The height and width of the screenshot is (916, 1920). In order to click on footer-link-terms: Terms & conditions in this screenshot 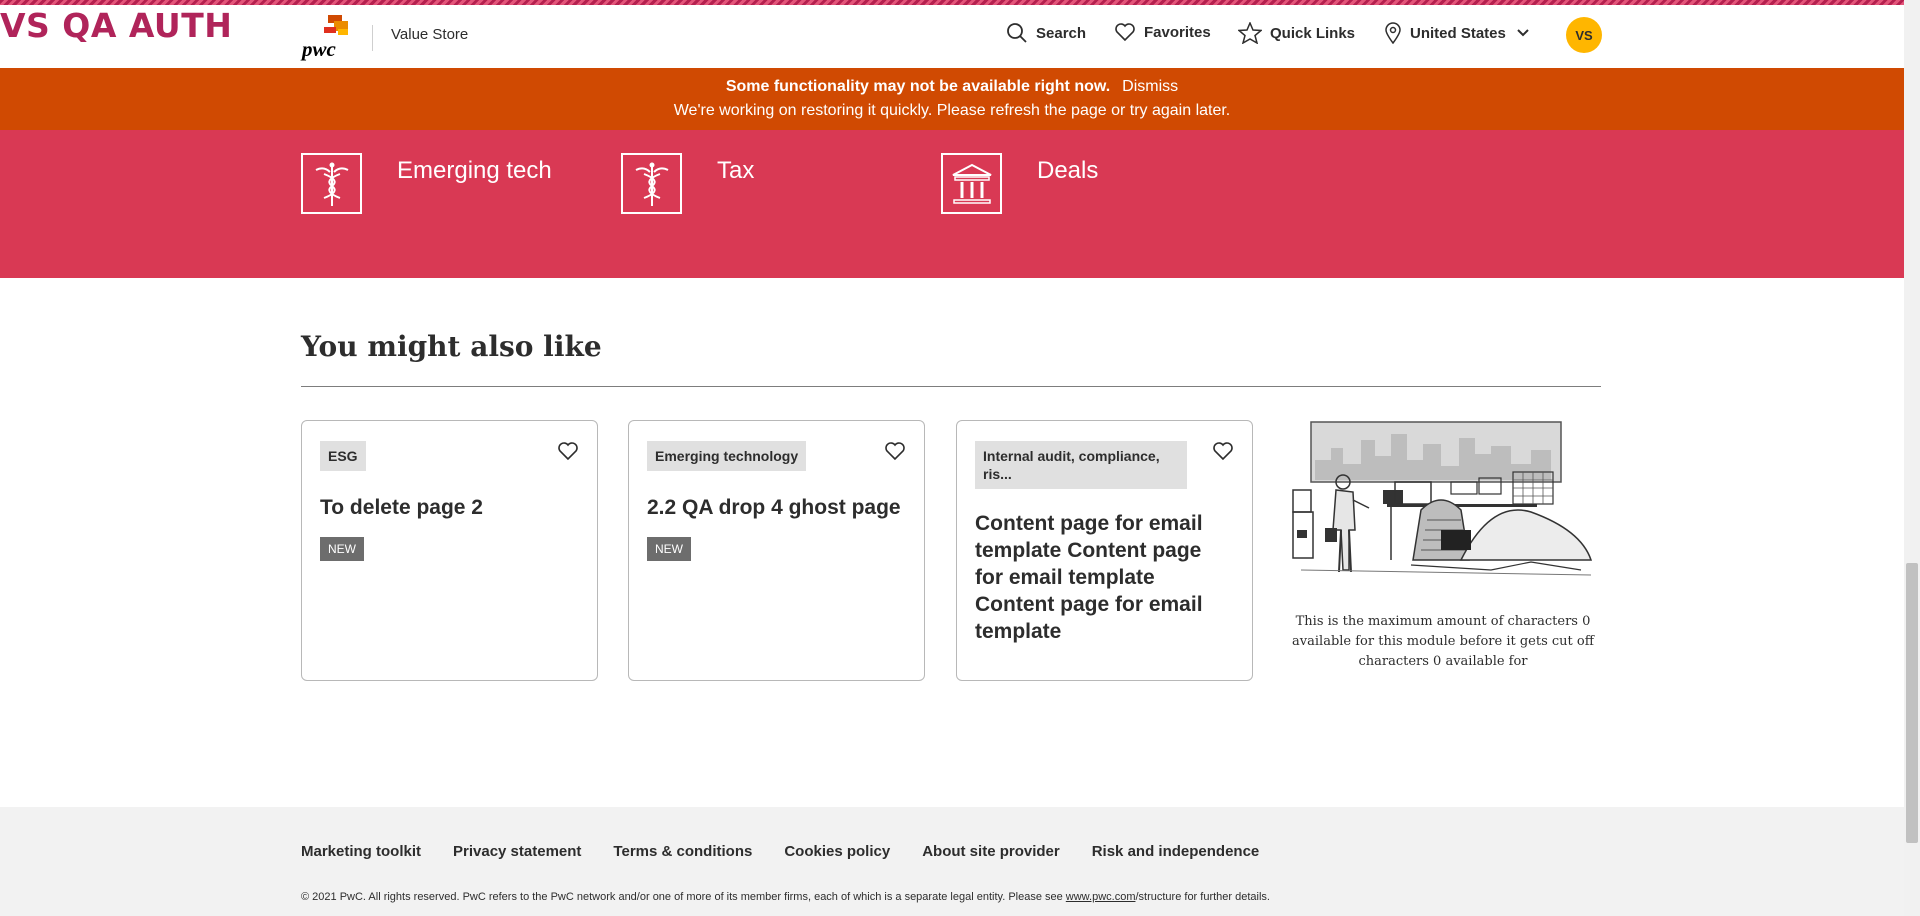, I will do `click(682, 851)`.